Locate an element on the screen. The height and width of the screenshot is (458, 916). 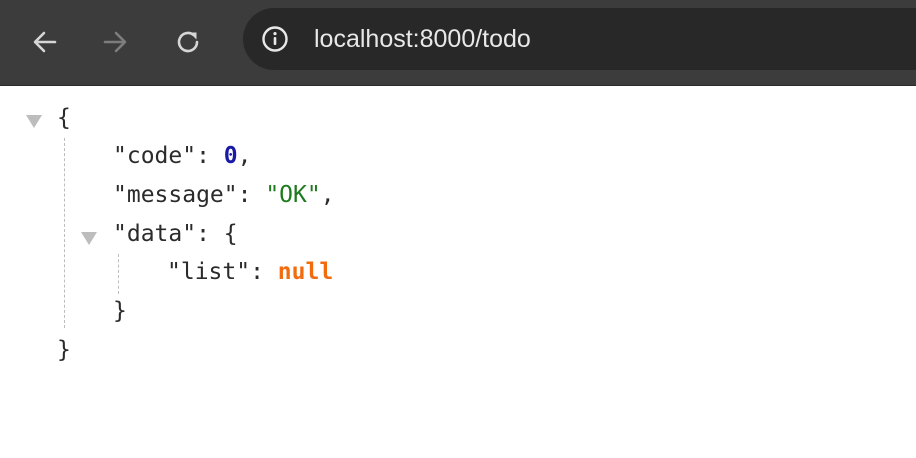
json-line-data: "data": { is located at coordinates (175, 234).